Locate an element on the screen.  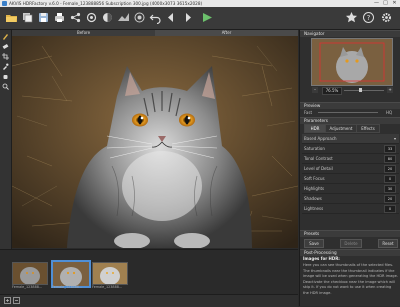
presets-header: Presets is located at coordinates (350, 233).